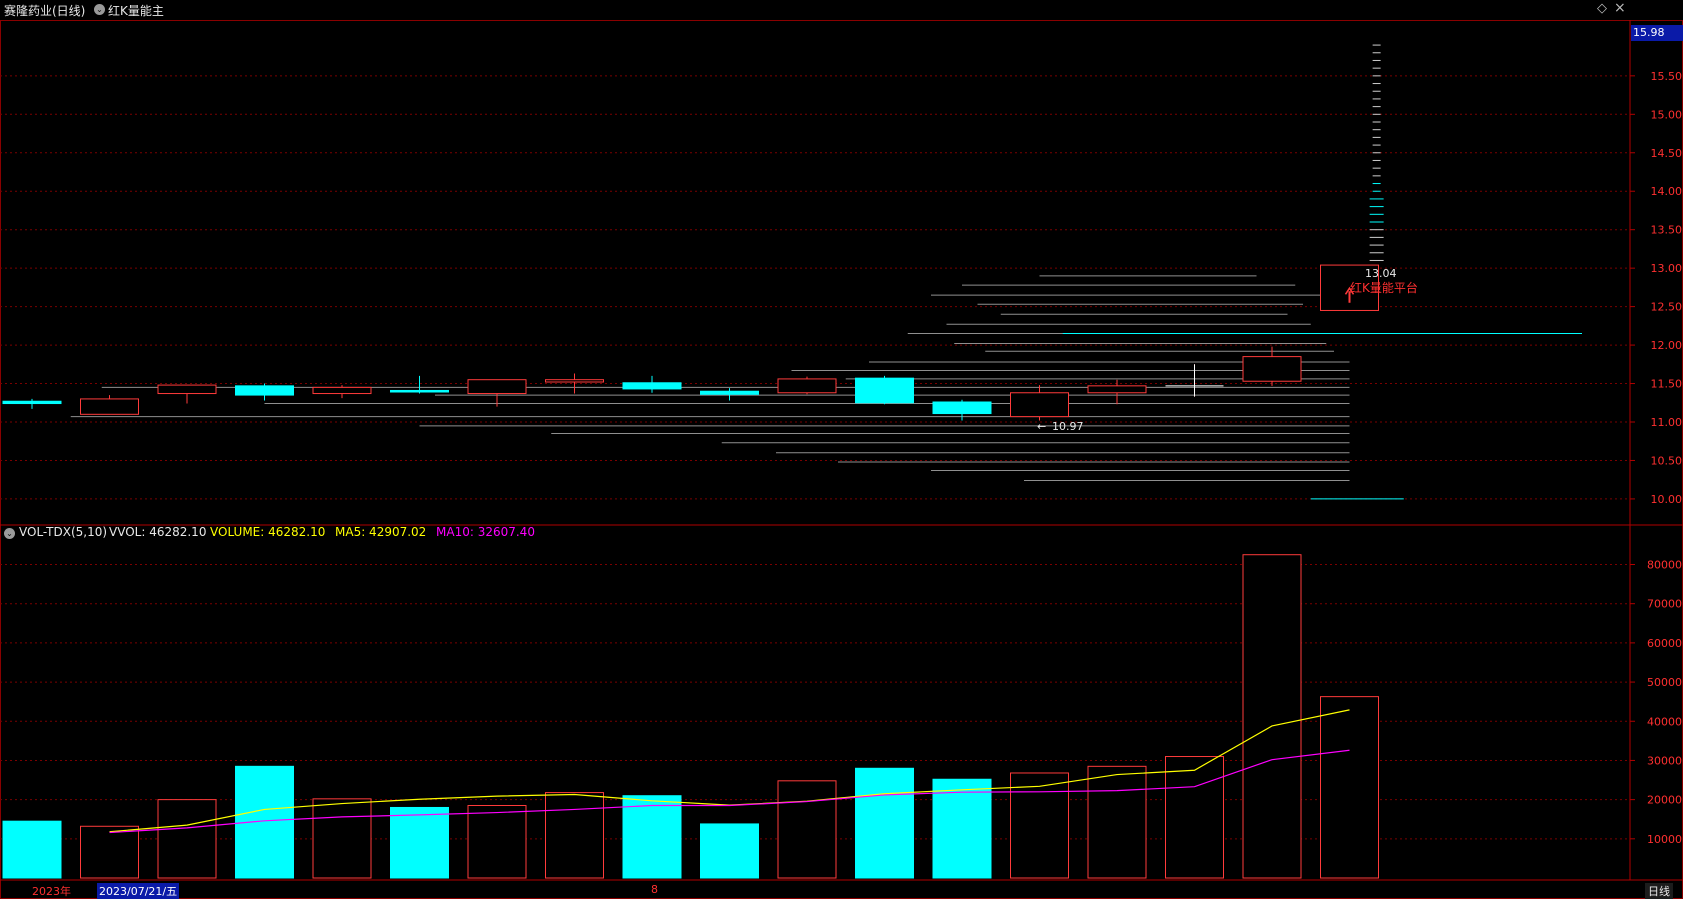 Image resolution: width=1683 pixels, height=899 pixels. I want to click on high-annotation: 13.04, so click(1381, 273).